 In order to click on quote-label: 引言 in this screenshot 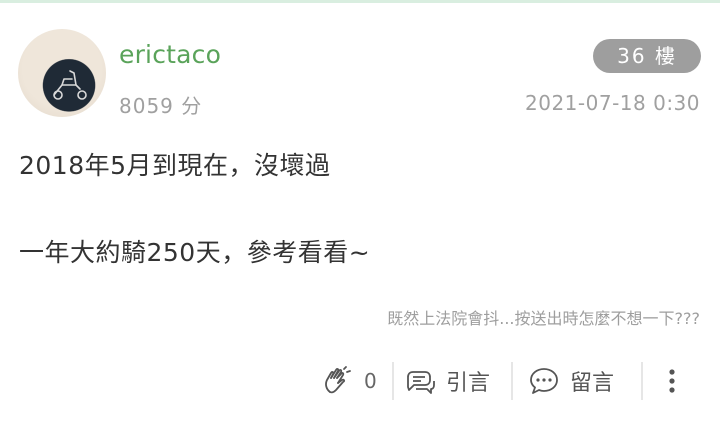, I will do `click(468, 383)`.